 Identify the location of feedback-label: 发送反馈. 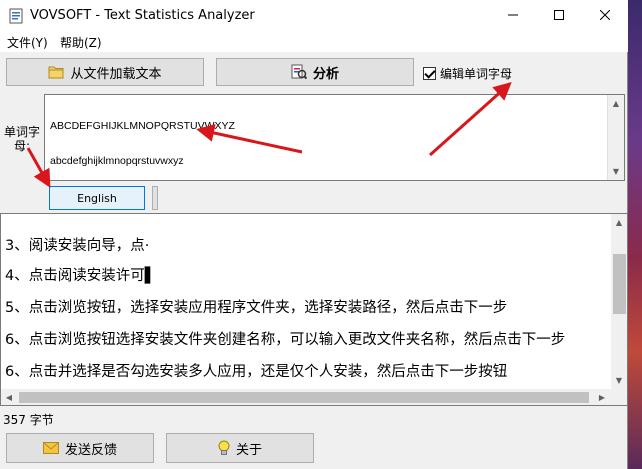
(90, 450).